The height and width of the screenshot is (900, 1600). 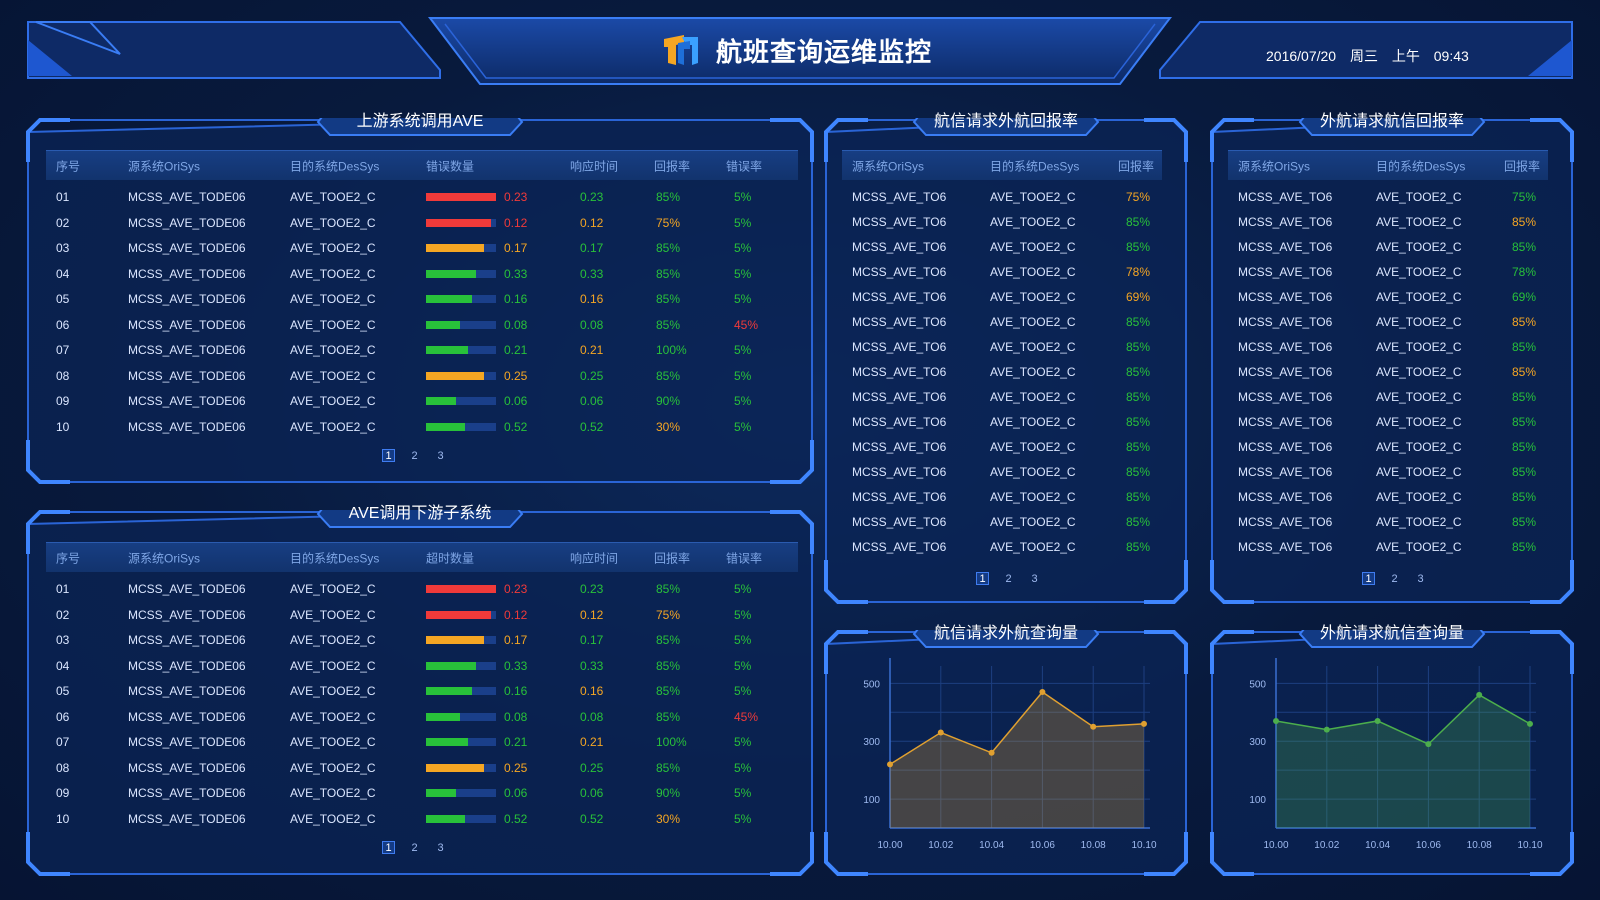 I want to click on row-index: 02, so click(x=63, y=222).